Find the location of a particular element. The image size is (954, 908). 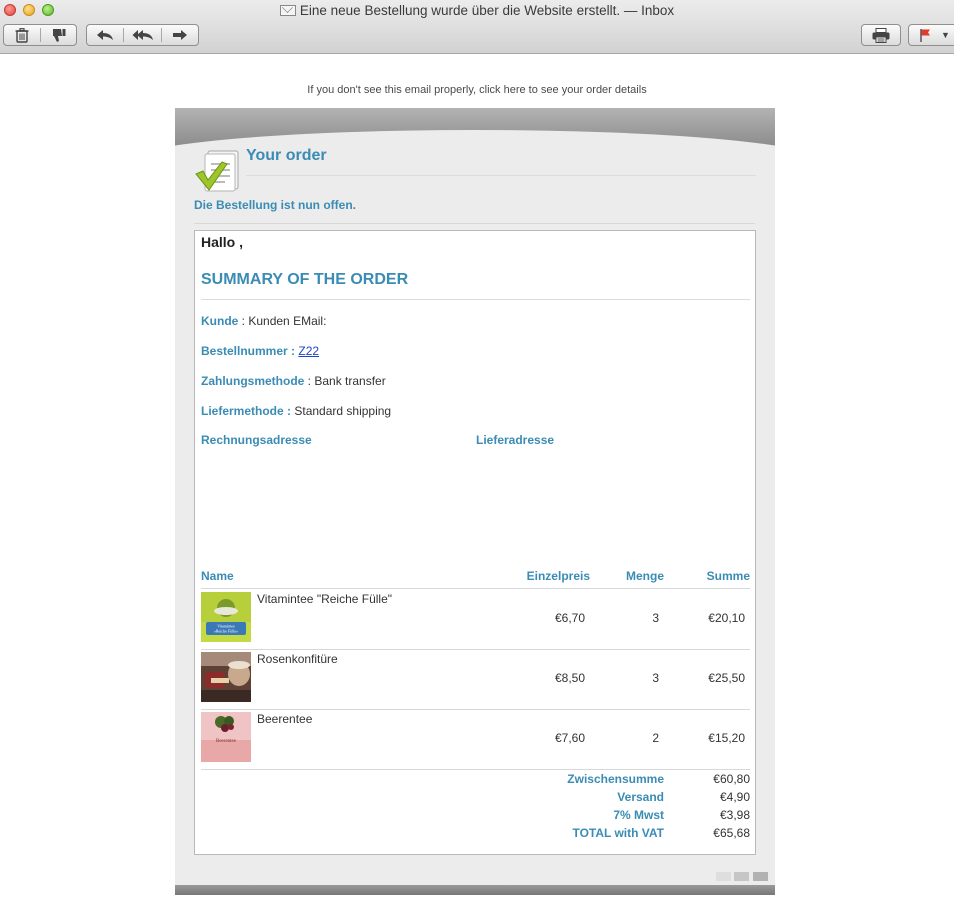

card-footer-band is located at coordinates (475, 890).